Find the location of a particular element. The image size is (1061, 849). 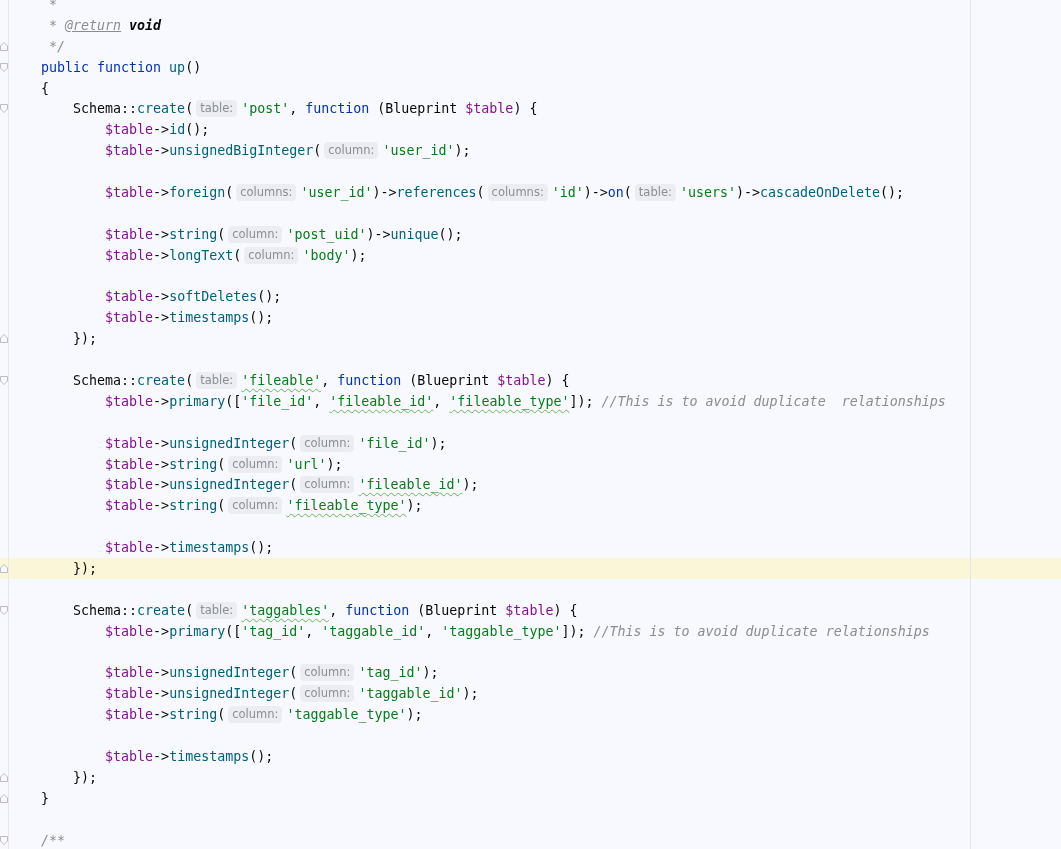

code-text: $table->primary(['file_id', 'fileable_id', 'fileable_type']); //This is to avoid duplicate relationships is located at coordinates (525, 401).